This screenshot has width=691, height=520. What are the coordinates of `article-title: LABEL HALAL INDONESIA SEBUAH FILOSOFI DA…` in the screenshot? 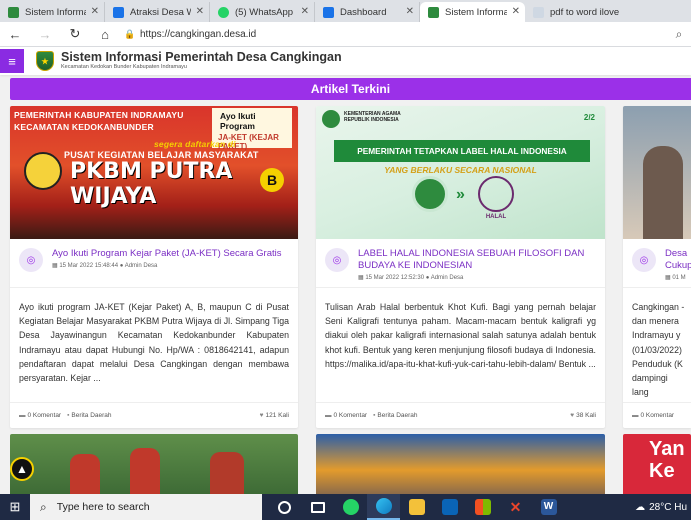 It's located at (477, 260).